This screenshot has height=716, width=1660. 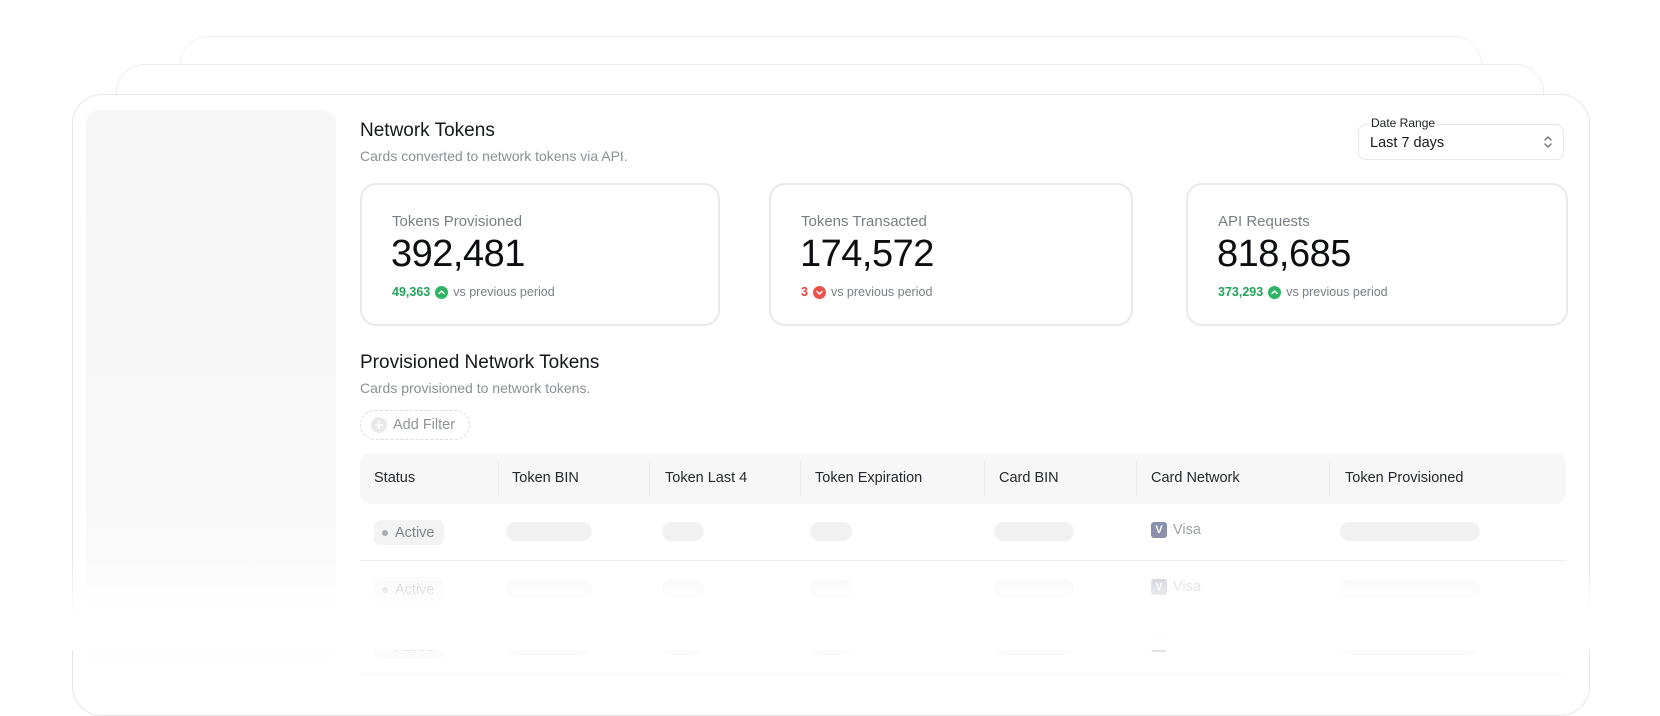 I want to click on add-filter-button: Add Filter, so click(x=415, y=425).